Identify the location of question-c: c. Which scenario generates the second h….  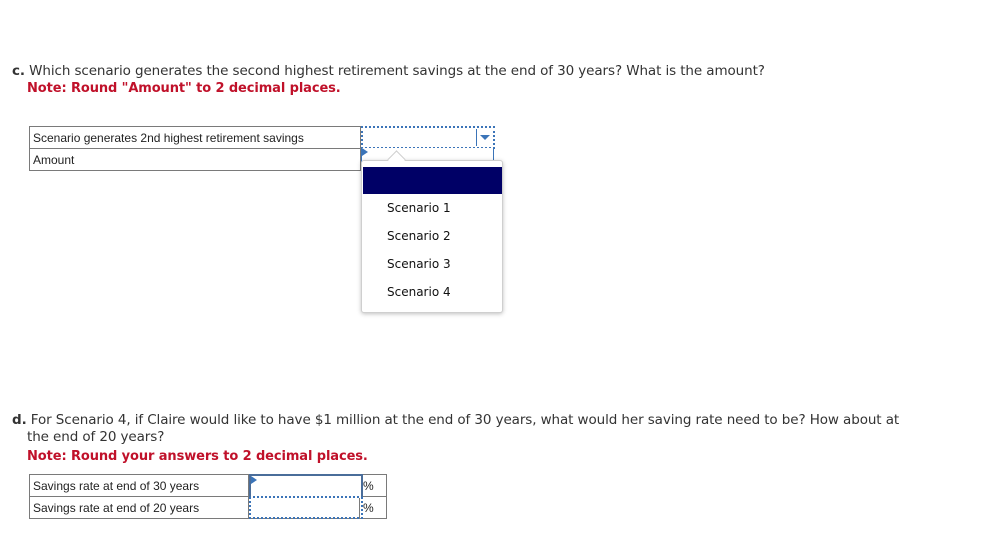
(492, 71).